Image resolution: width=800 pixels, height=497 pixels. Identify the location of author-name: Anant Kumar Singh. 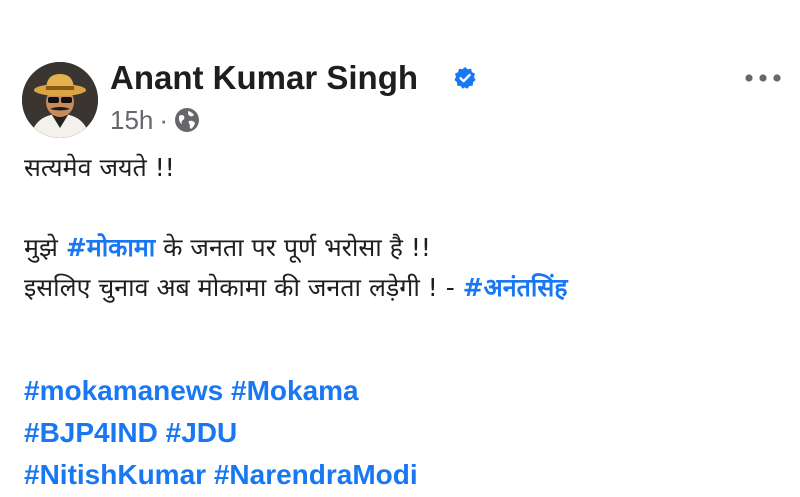
(264, 78).